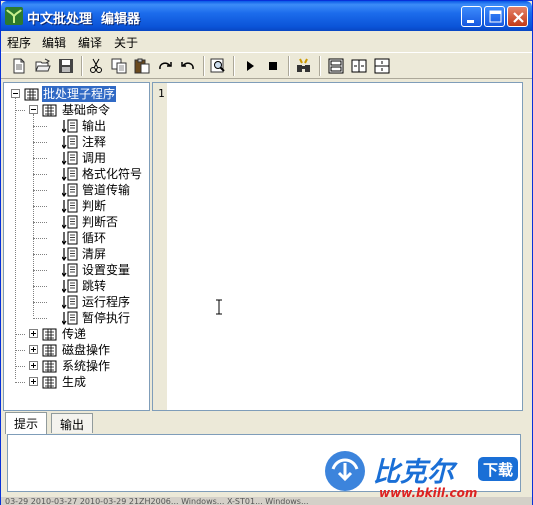  Describe the element at coordinates (273, 66) in the screenshot. I see `stop-icon` at that location.